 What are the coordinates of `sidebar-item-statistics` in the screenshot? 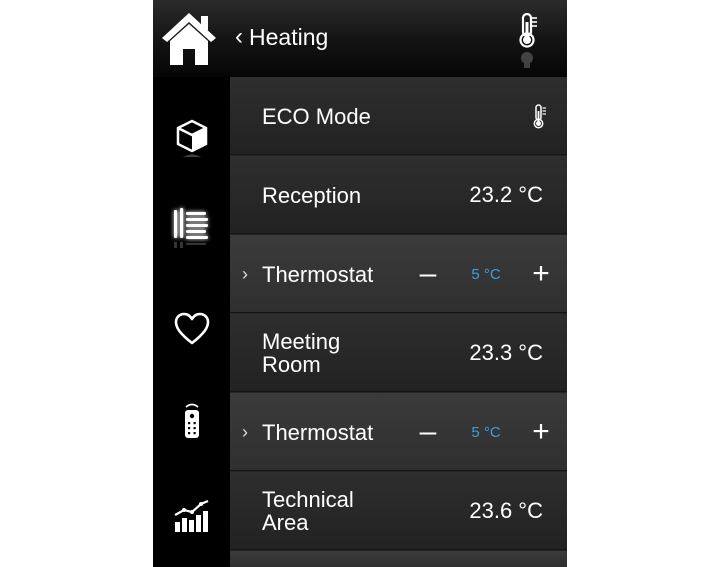 It's located at (191, 516).